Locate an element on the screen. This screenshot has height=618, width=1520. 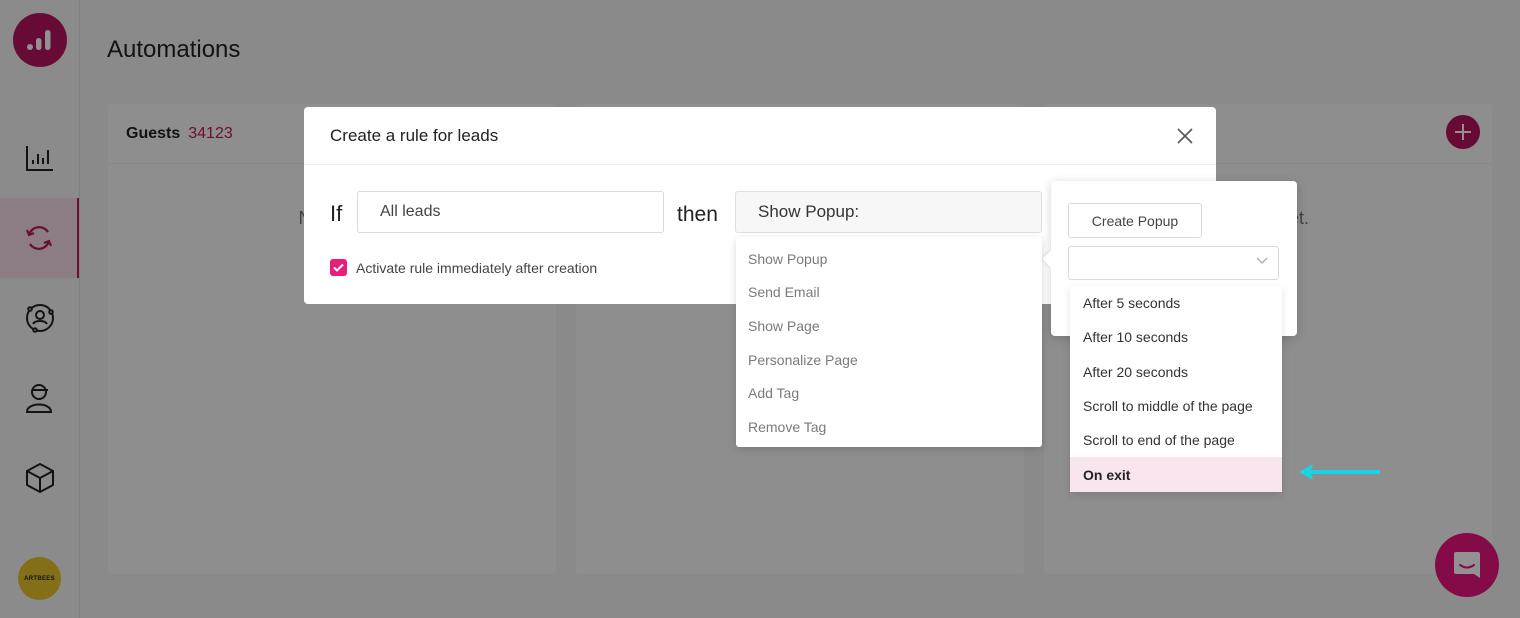
action-option-personalize-page: Personalize Page is located at coordinates (889, 360).